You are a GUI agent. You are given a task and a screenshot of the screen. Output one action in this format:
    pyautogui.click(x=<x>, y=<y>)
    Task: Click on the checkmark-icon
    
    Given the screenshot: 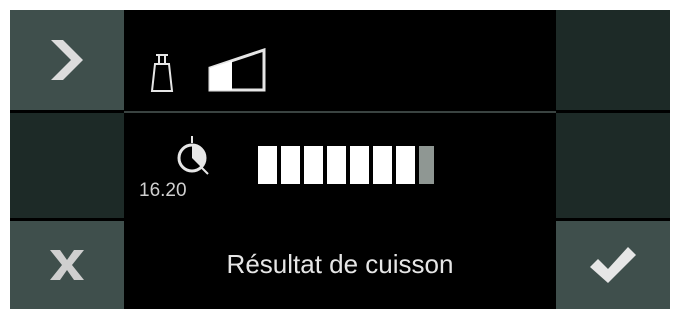 What is the action you would take?
    pyautogui.click(x=613, y=265)
    